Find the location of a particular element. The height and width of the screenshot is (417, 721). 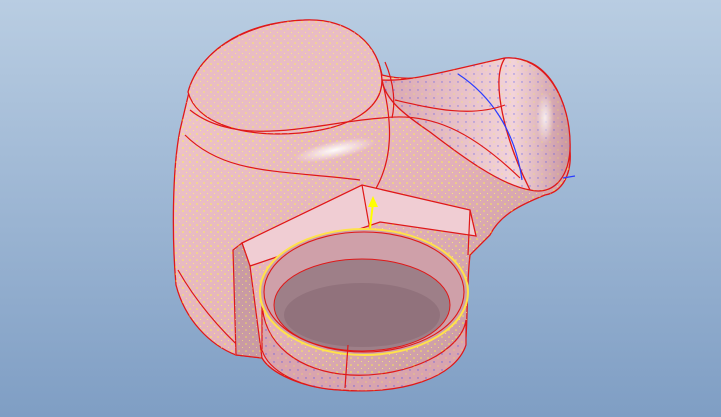

top-dome is located at coordinates (285, 77).